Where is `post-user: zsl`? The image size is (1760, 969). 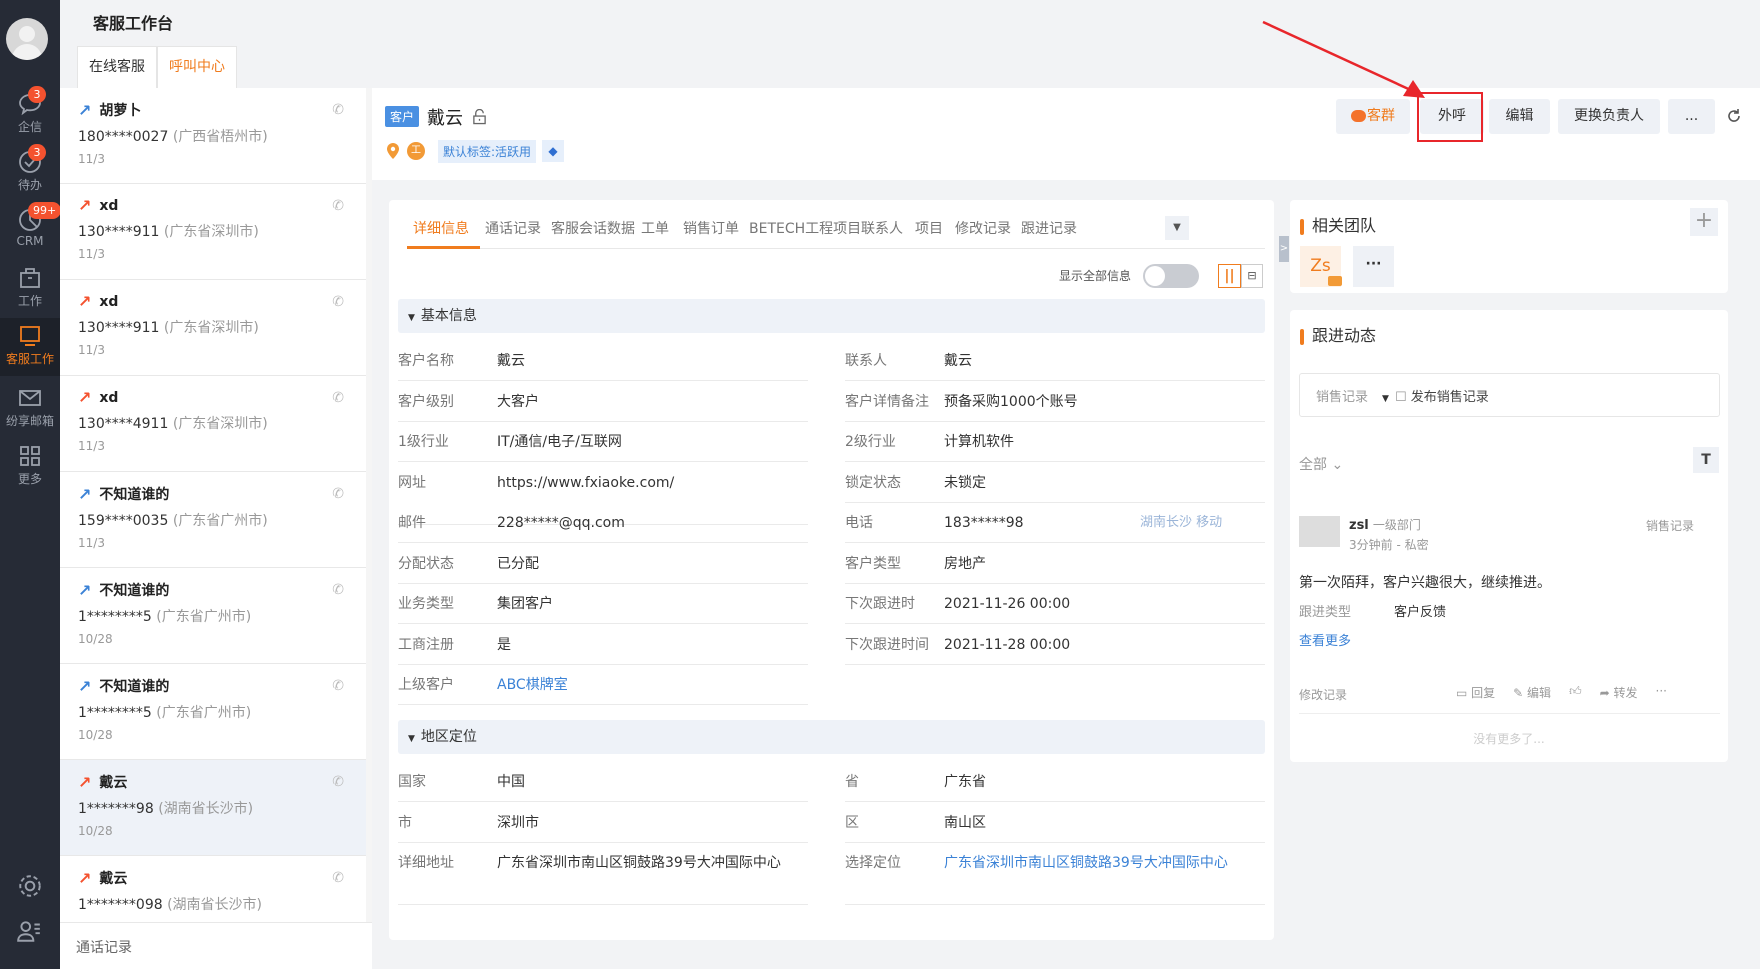
post-user: zsl is located at coordinates (1359, 525).